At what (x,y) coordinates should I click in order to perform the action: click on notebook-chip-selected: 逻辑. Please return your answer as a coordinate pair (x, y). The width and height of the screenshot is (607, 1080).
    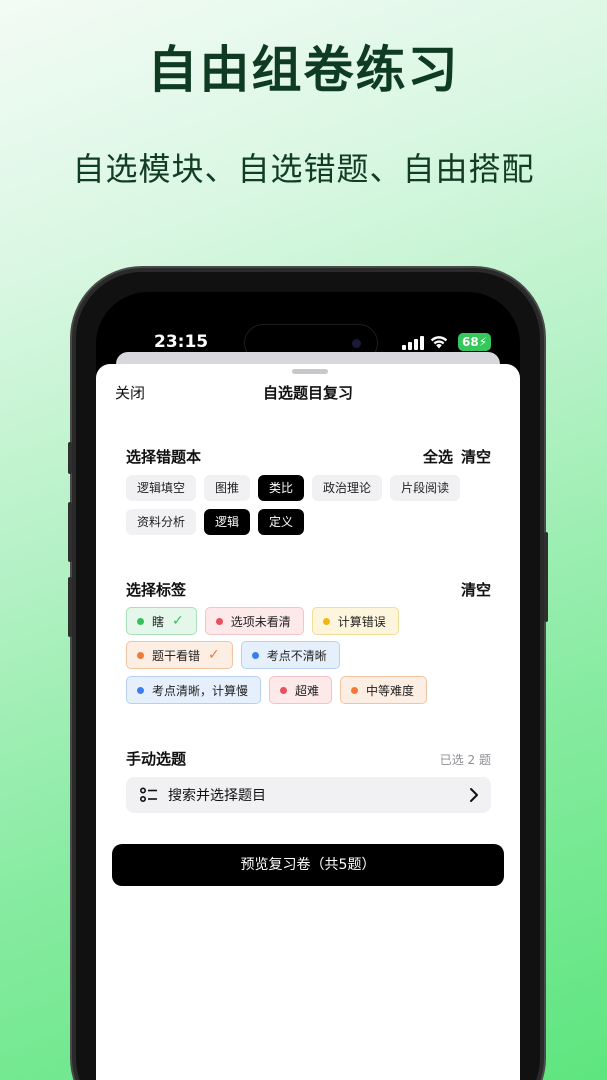
    Looking at the image, I should click on (227, 522).